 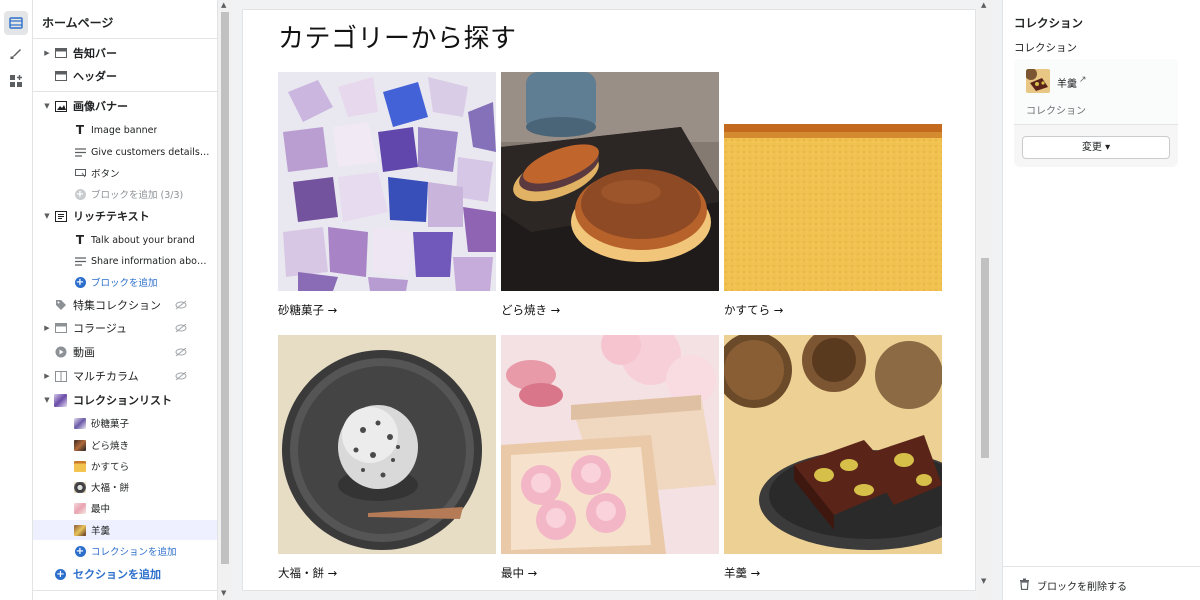 What do you see at coordinates (110, 446) in the screenshot?
I see `block-label: どら焼き` at bounding box center [110, 446].